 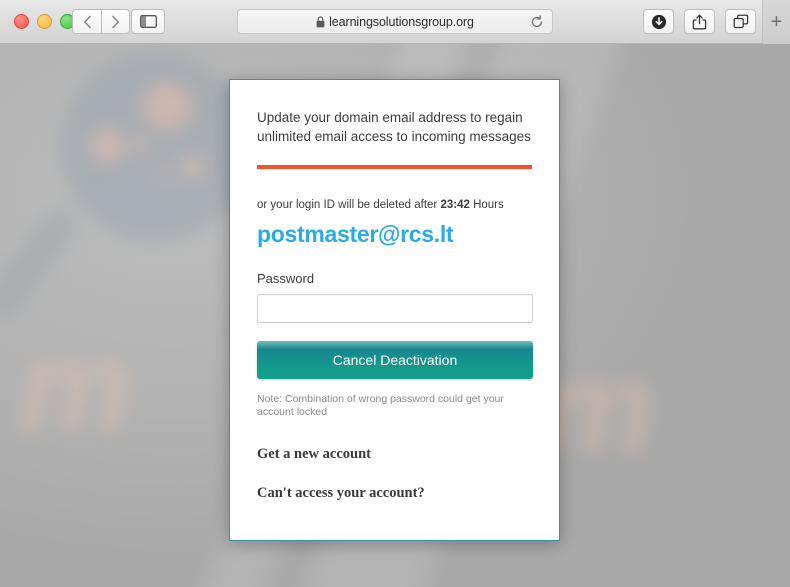 I want to click on share-icon, so click(x=699, y=21).